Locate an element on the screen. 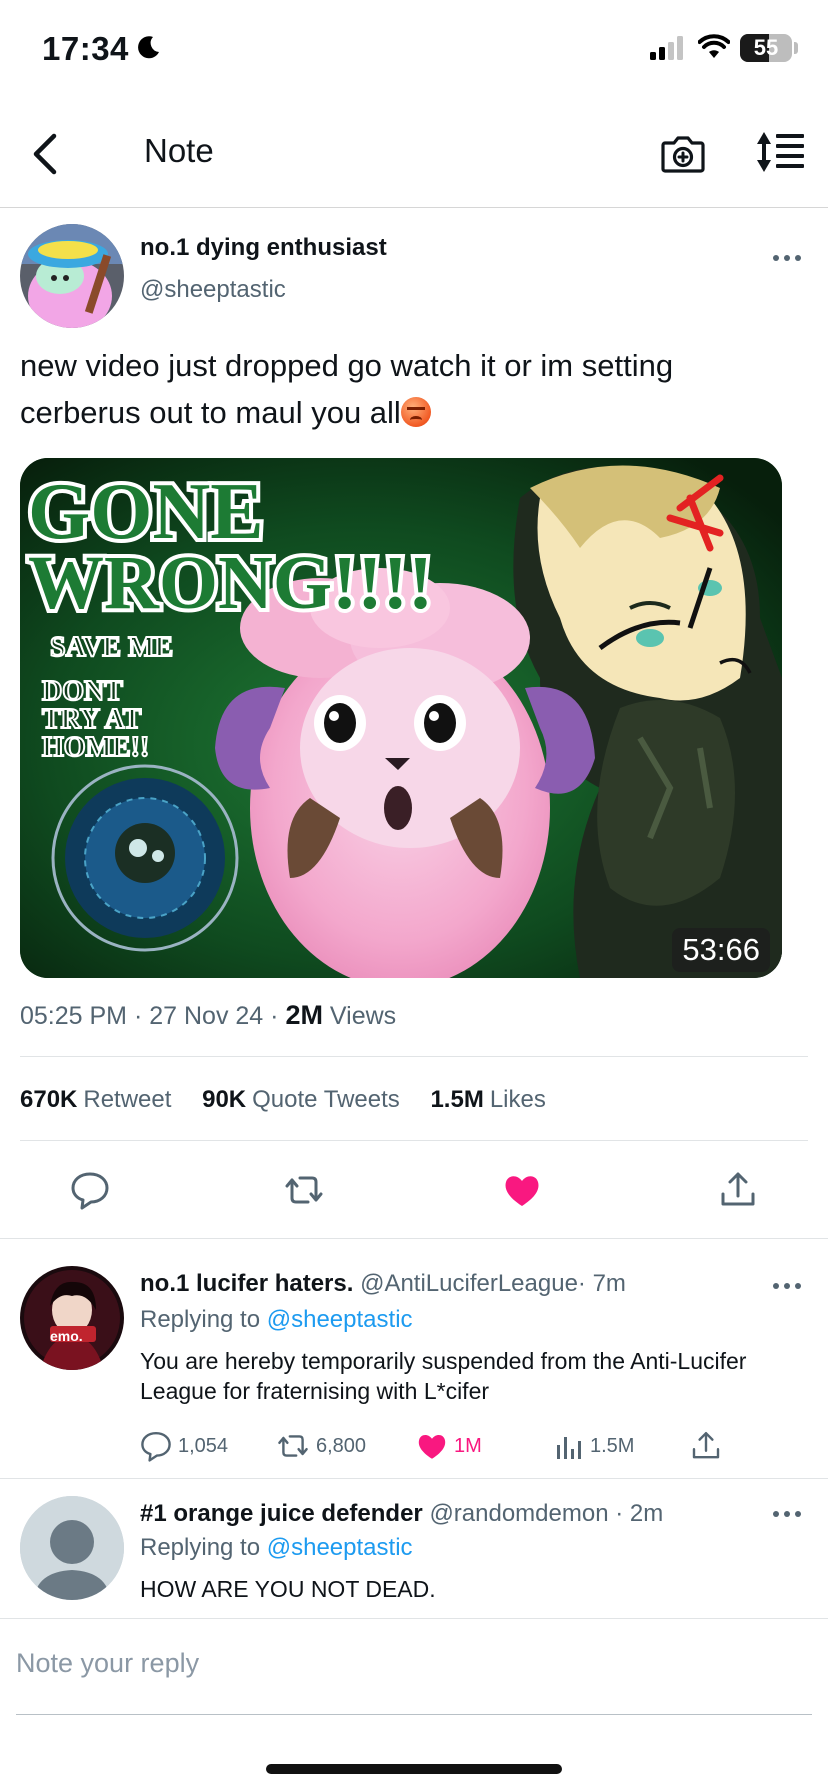  likes-stat: 1.5M Likes is located at coordinates (487, 1099).